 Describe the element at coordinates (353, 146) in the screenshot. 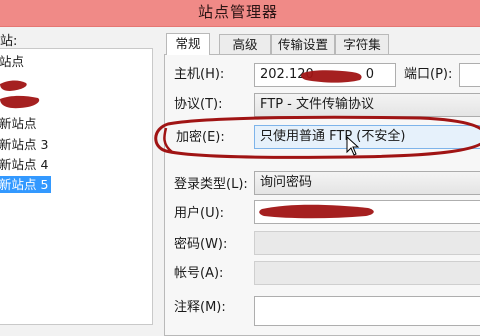

I see `mouse-pointer-icon` at that location.